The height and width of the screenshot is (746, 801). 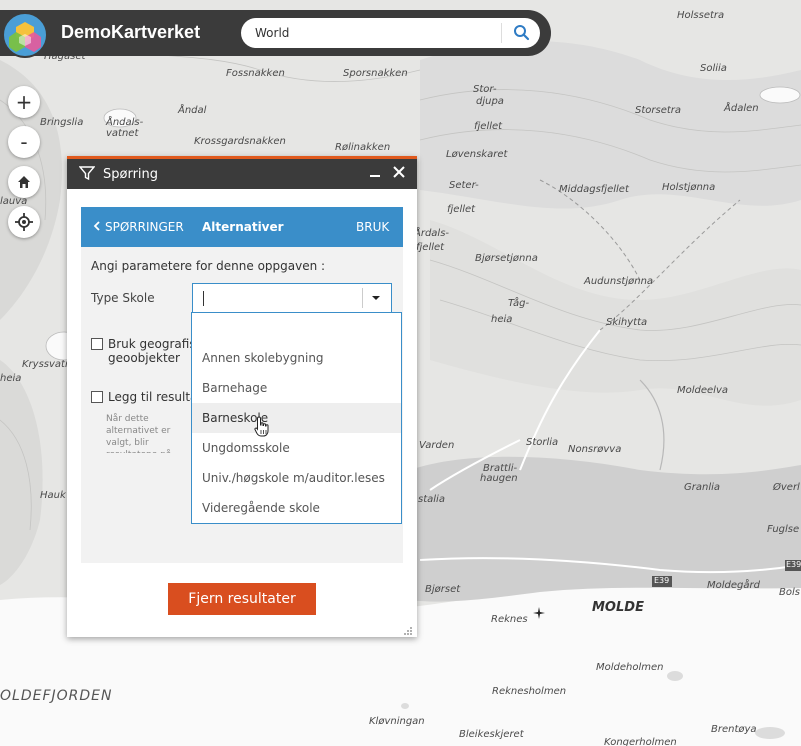 I want to click on add-results-option: Legg til resultater, so click(x=146, y=398).